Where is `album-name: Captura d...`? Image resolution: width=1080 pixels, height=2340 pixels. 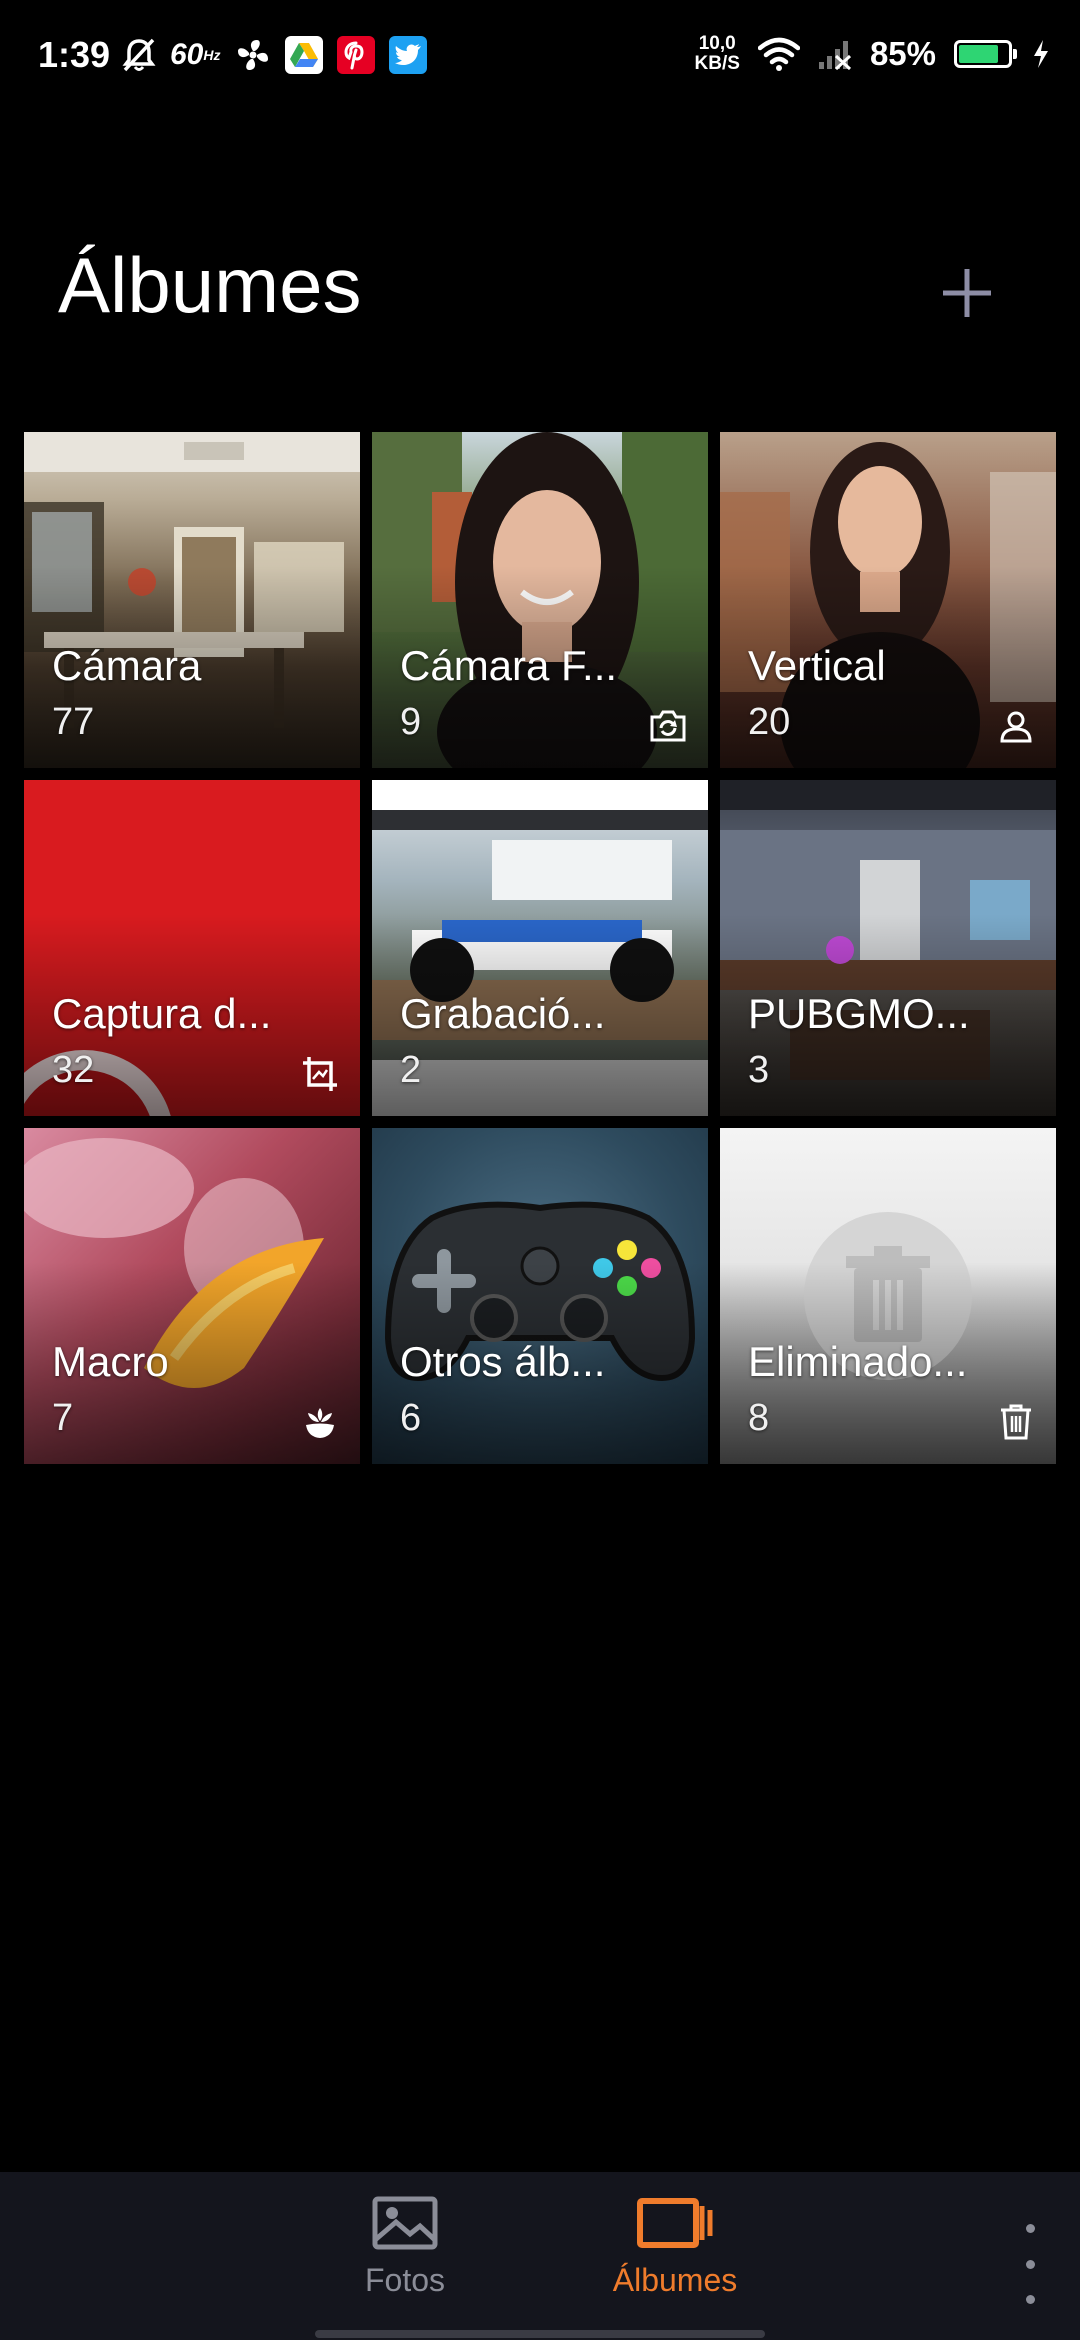
album-name: Captura d... is located at coordinates (162, 1013).